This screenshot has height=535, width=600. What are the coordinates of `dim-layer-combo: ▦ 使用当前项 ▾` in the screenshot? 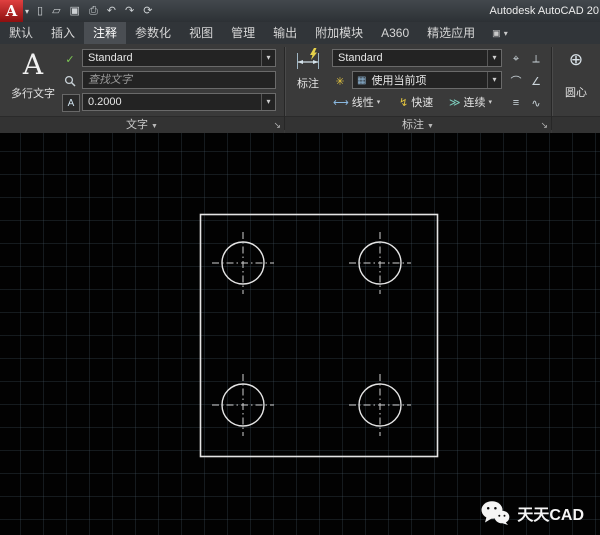 It's located at (427, 80).